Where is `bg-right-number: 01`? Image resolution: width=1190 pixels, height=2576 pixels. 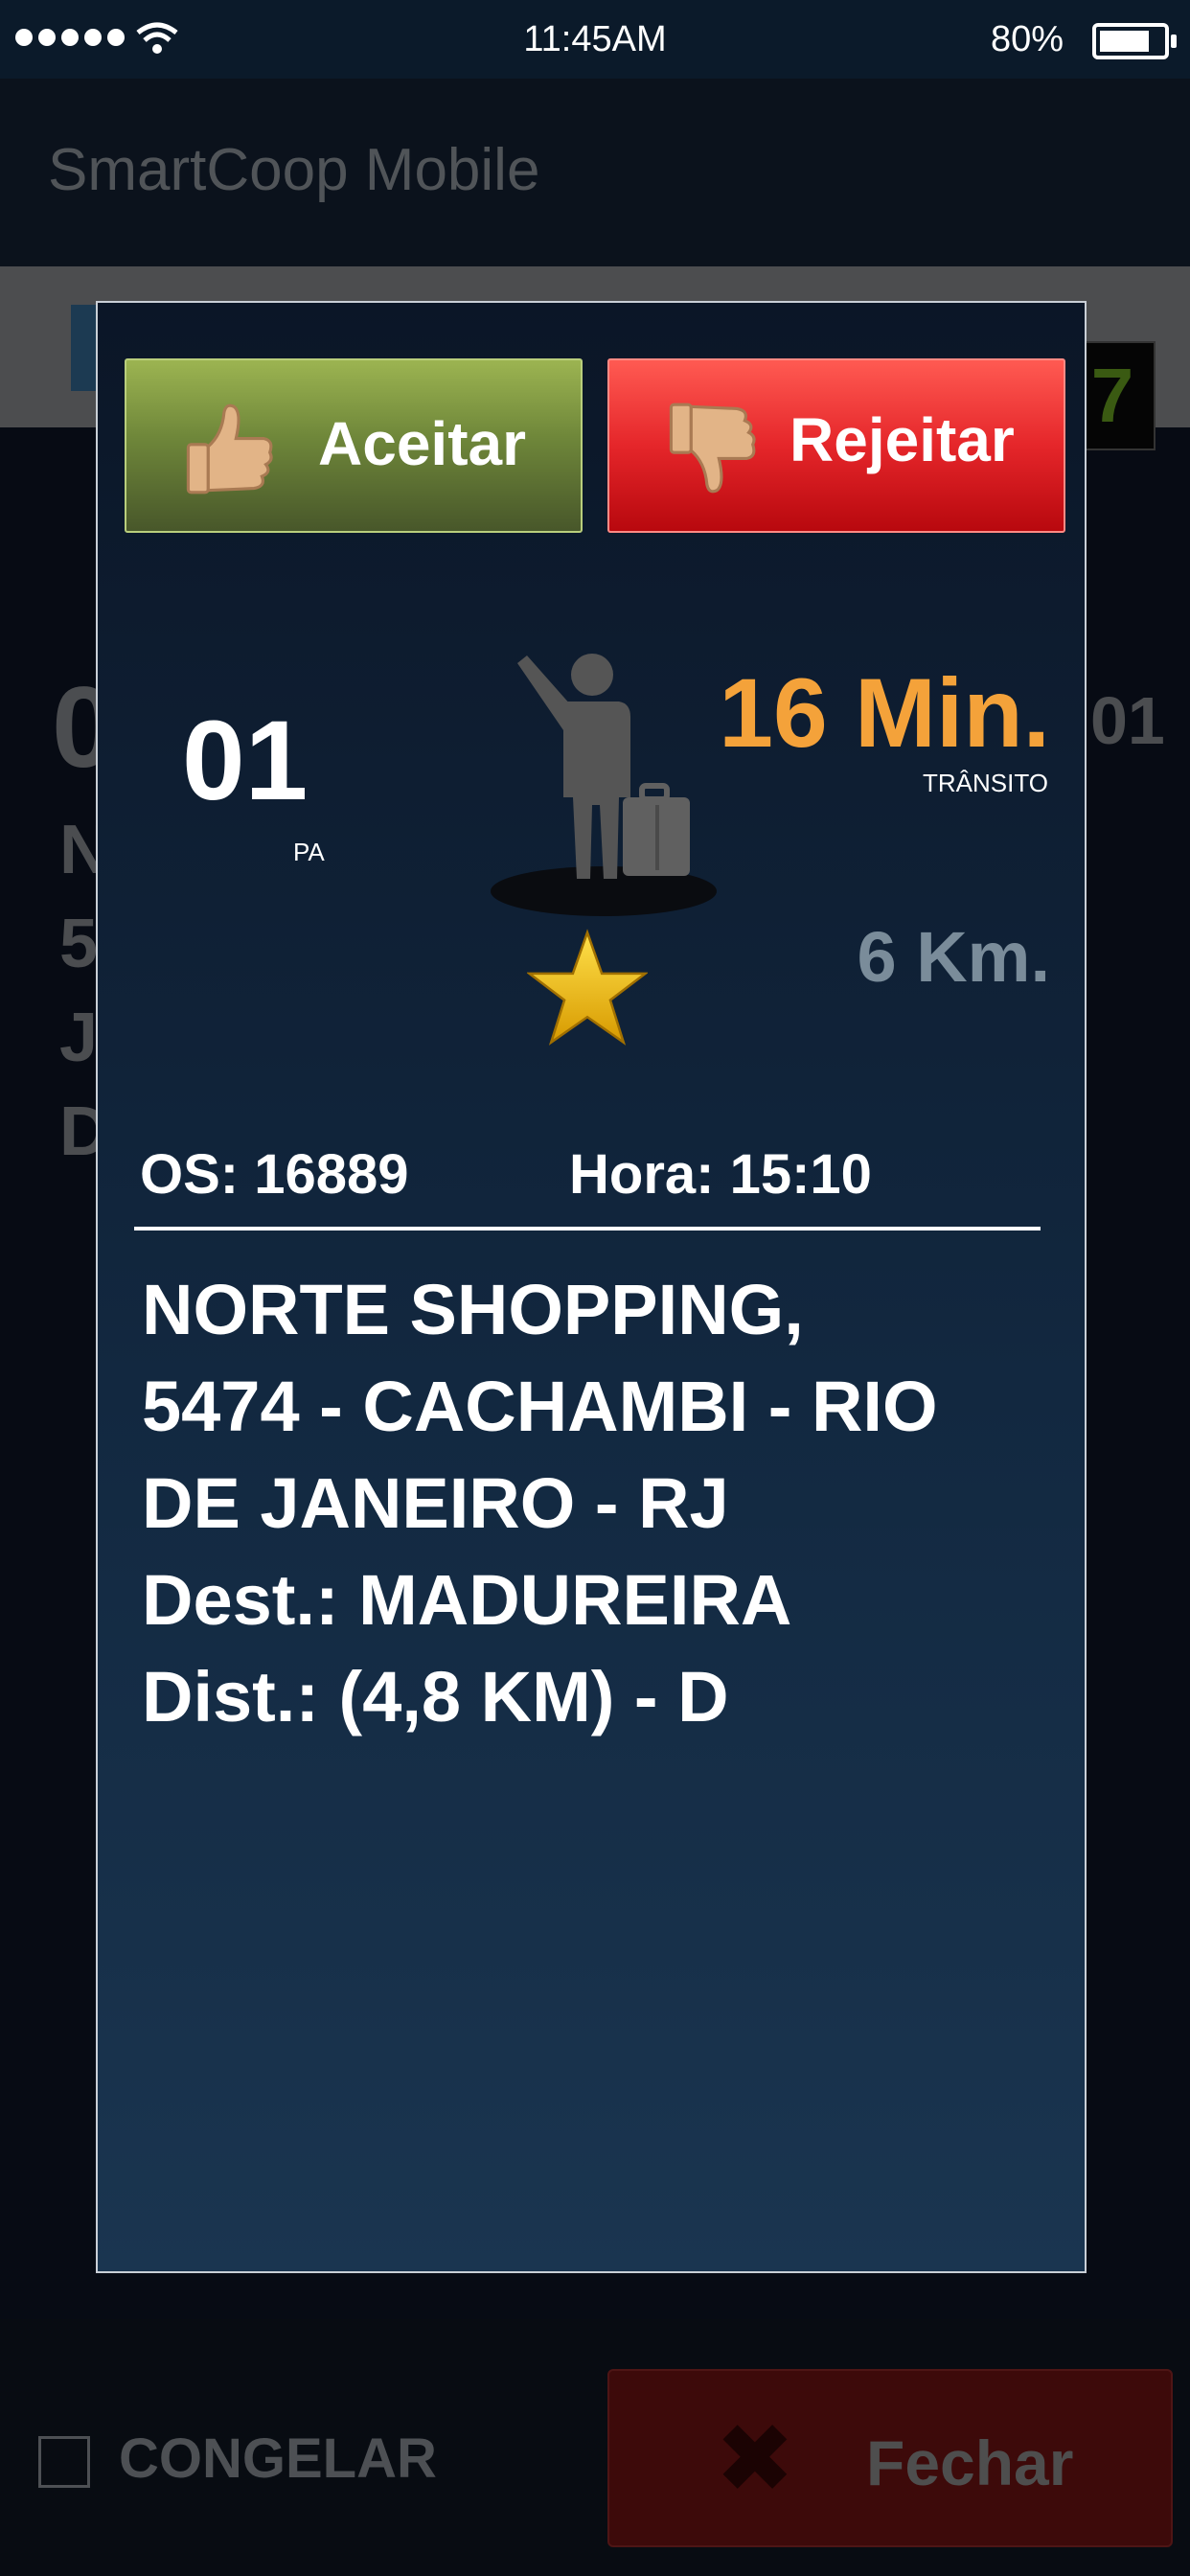 bg-right-number: 01 is located at coordinates (1128, 720).